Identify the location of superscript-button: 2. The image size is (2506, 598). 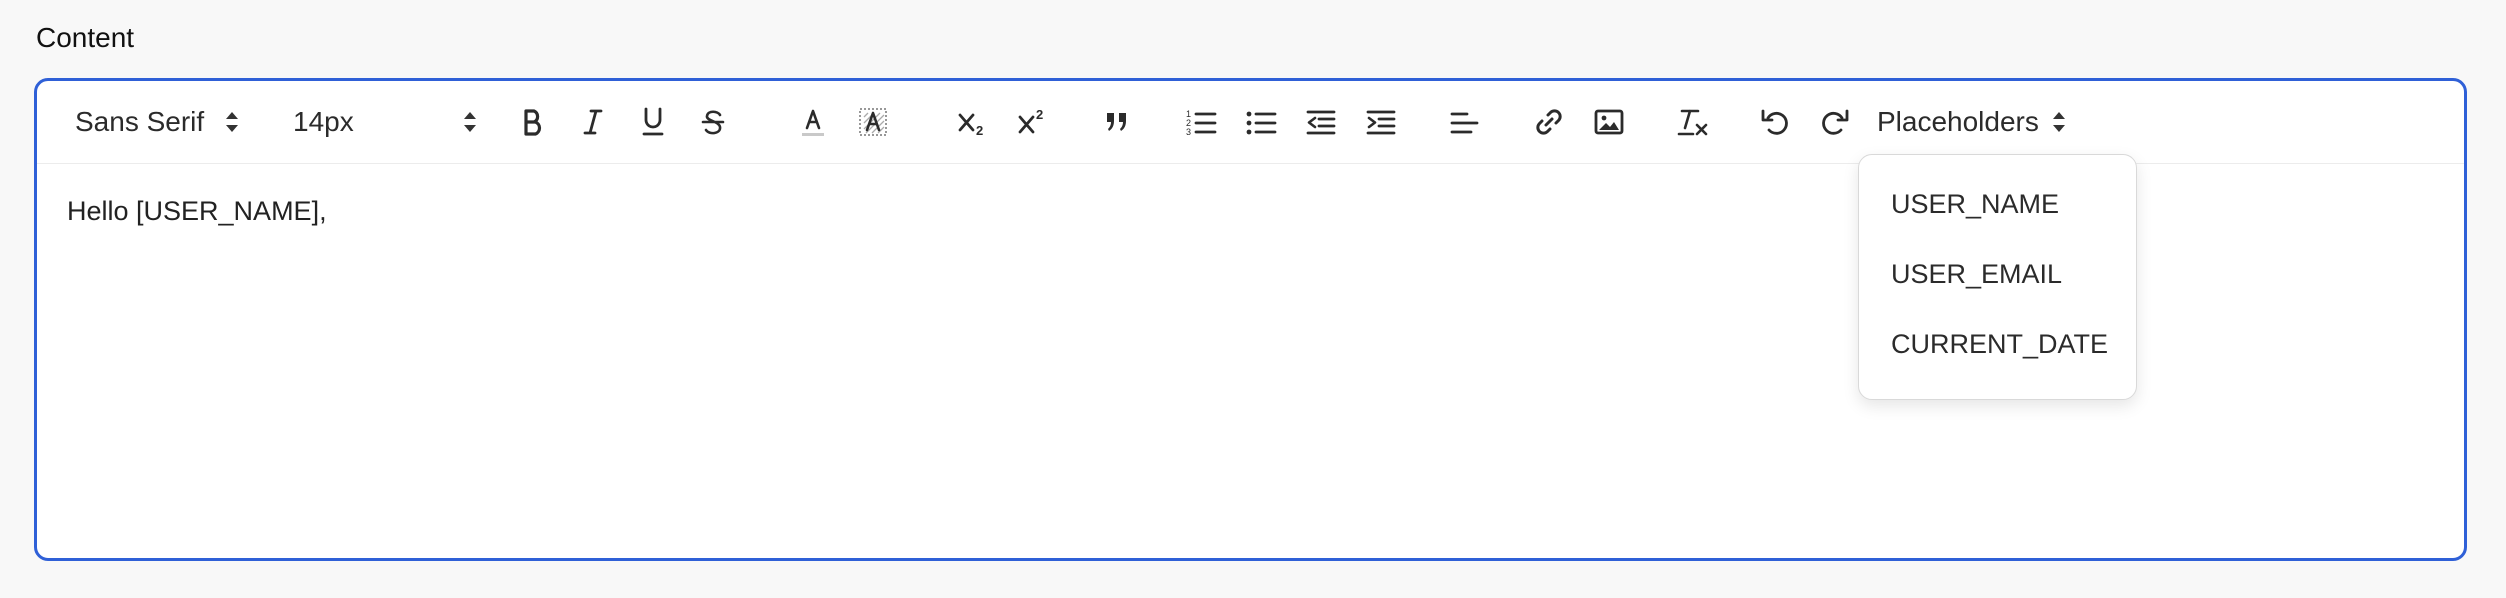
(1033, 122).